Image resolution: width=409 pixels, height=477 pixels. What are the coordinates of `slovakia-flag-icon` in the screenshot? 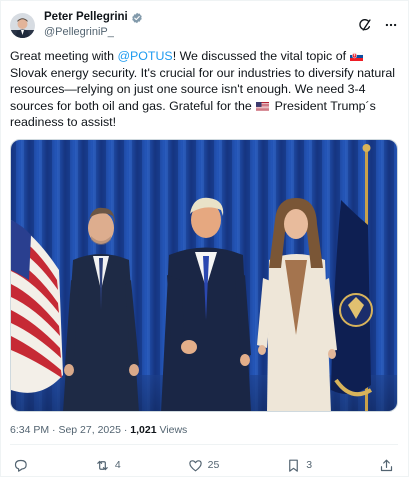 It's located at (357, 55).